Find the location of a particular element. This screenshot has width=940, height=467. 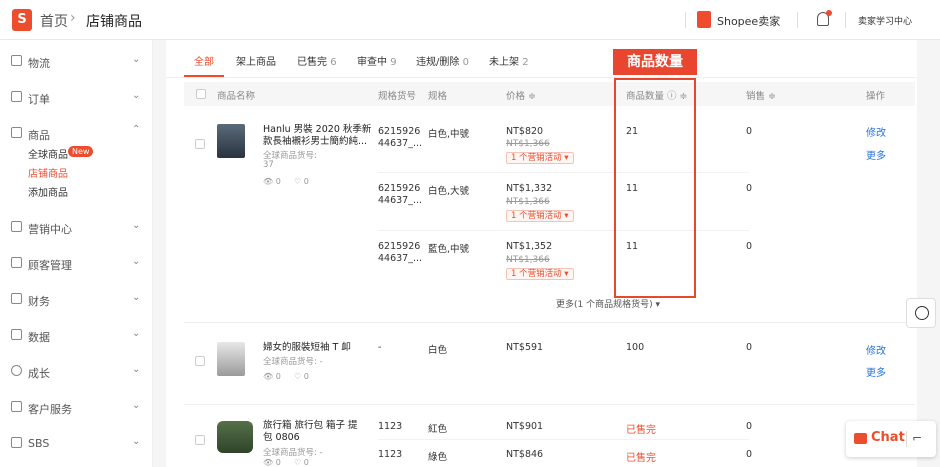

table-header: 商品名称 规格货号 规格 价格 ≑ 商品数量 ⓘ ≑ 销售 ≑ 操作 is located at coordinates (549, 94).